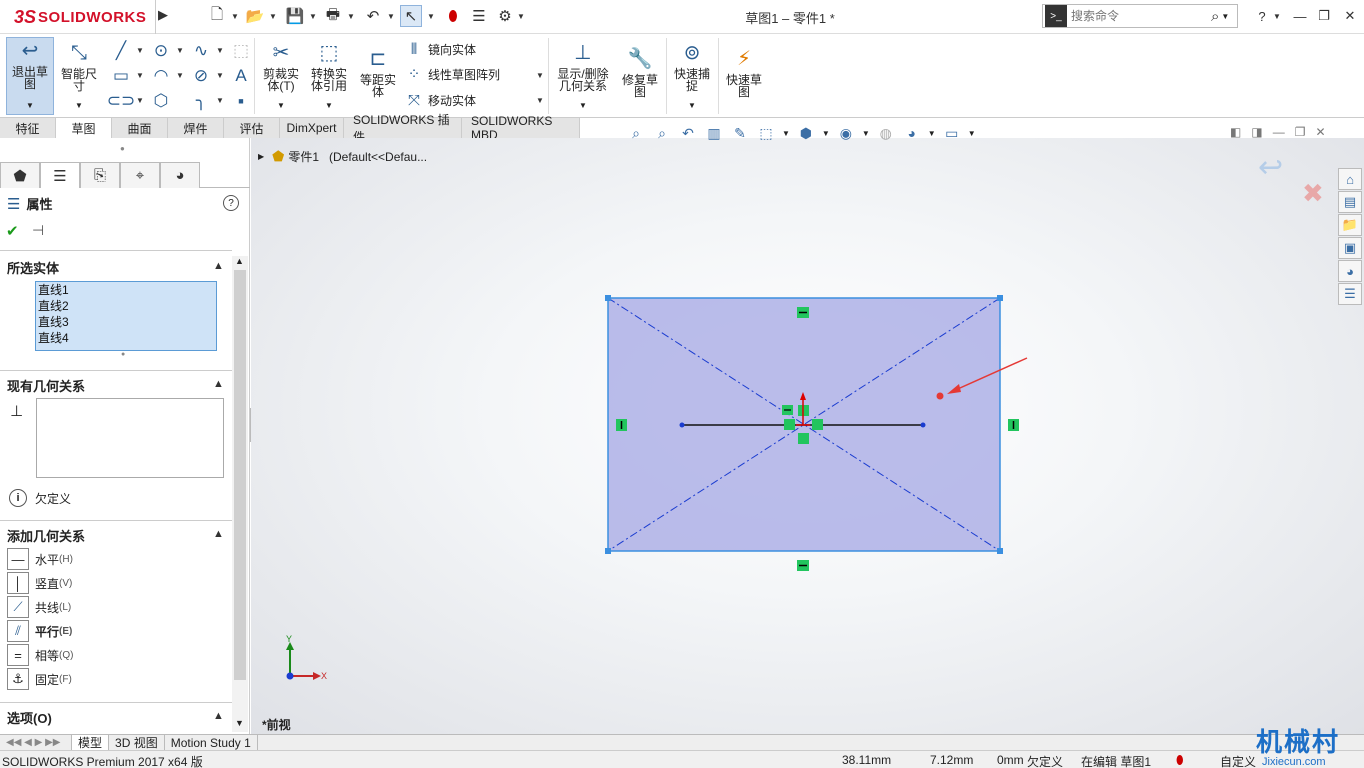  Describe the element at coordinates (180, 175) in the screenshot. I see `display-manager-tab-icon: ◕` at that location.